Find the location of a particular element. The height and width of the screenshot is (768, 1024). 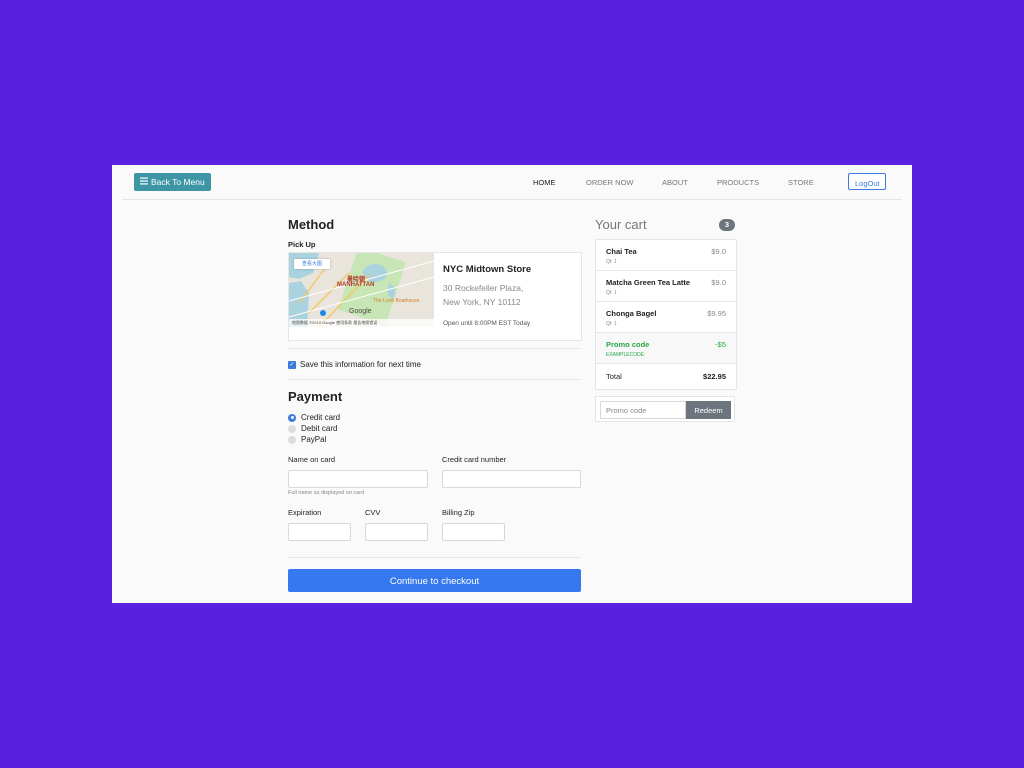

menu-icon is located at coordinates (144, 182).